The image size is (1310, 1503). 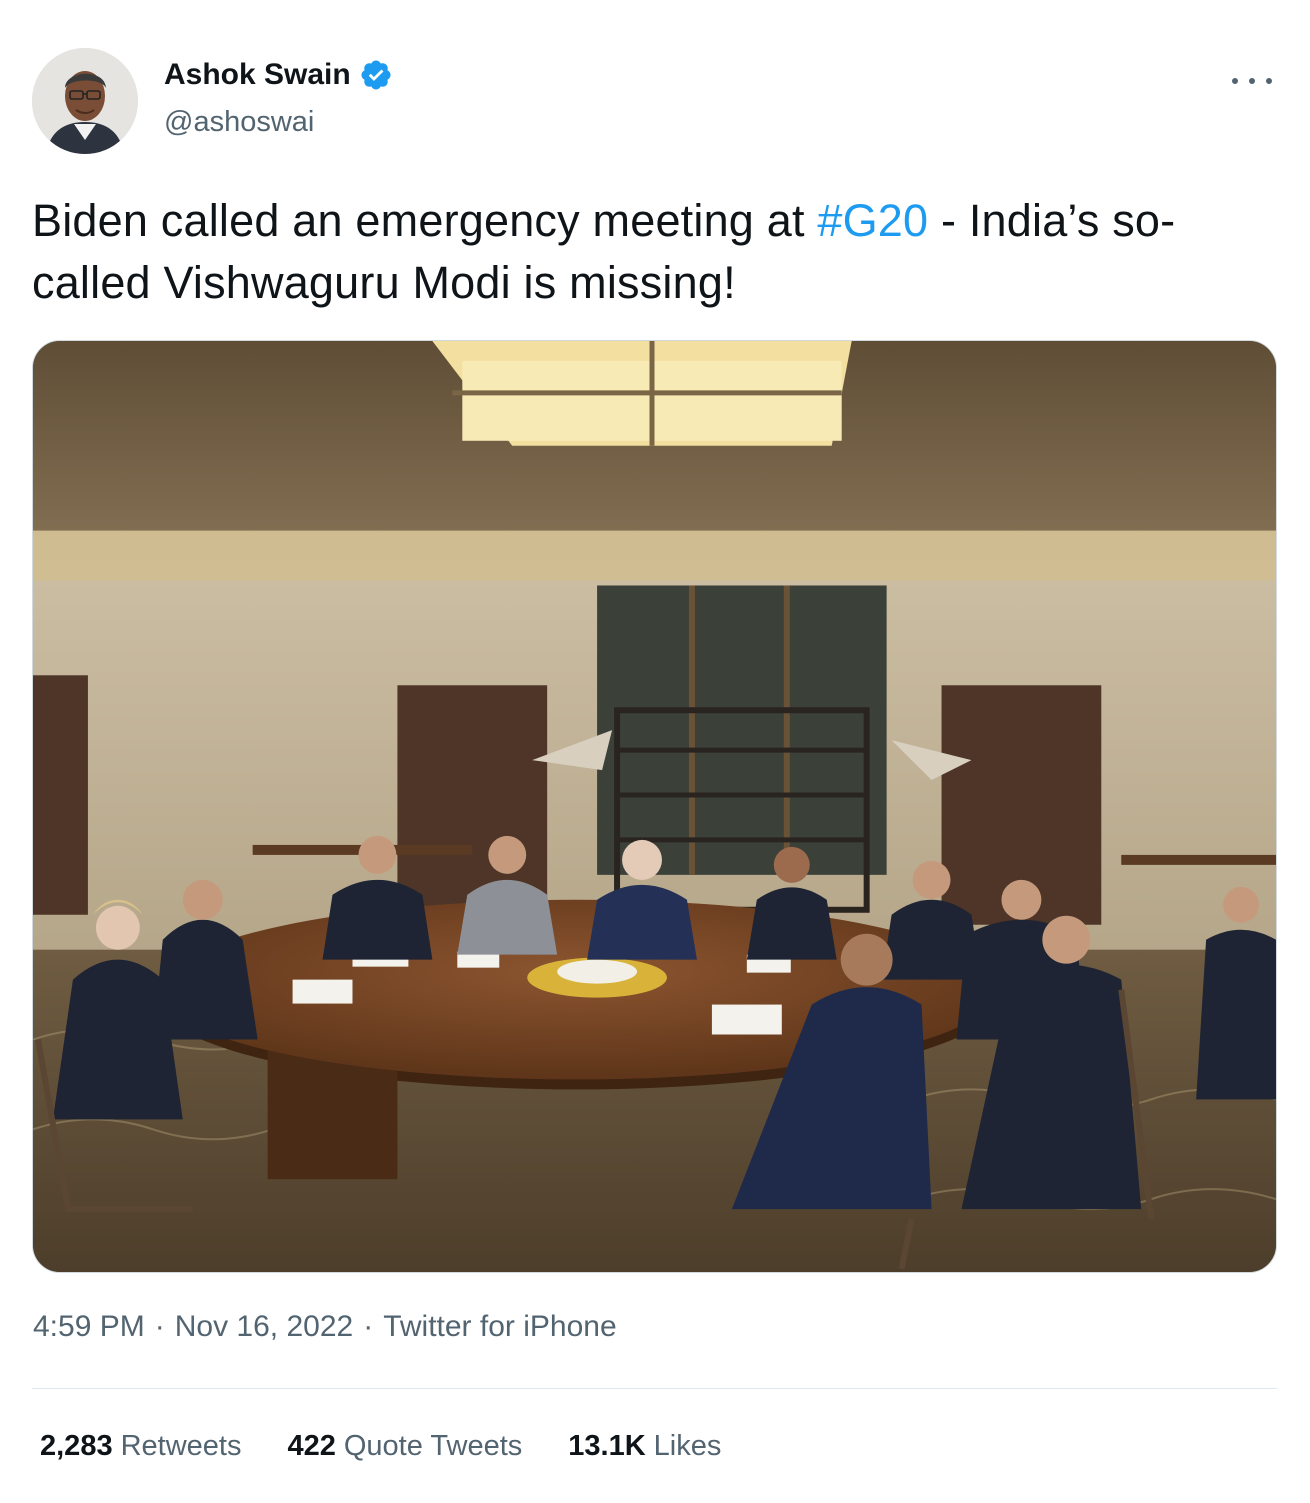 I want to click on author-avatar, so click(x=85, y=101).